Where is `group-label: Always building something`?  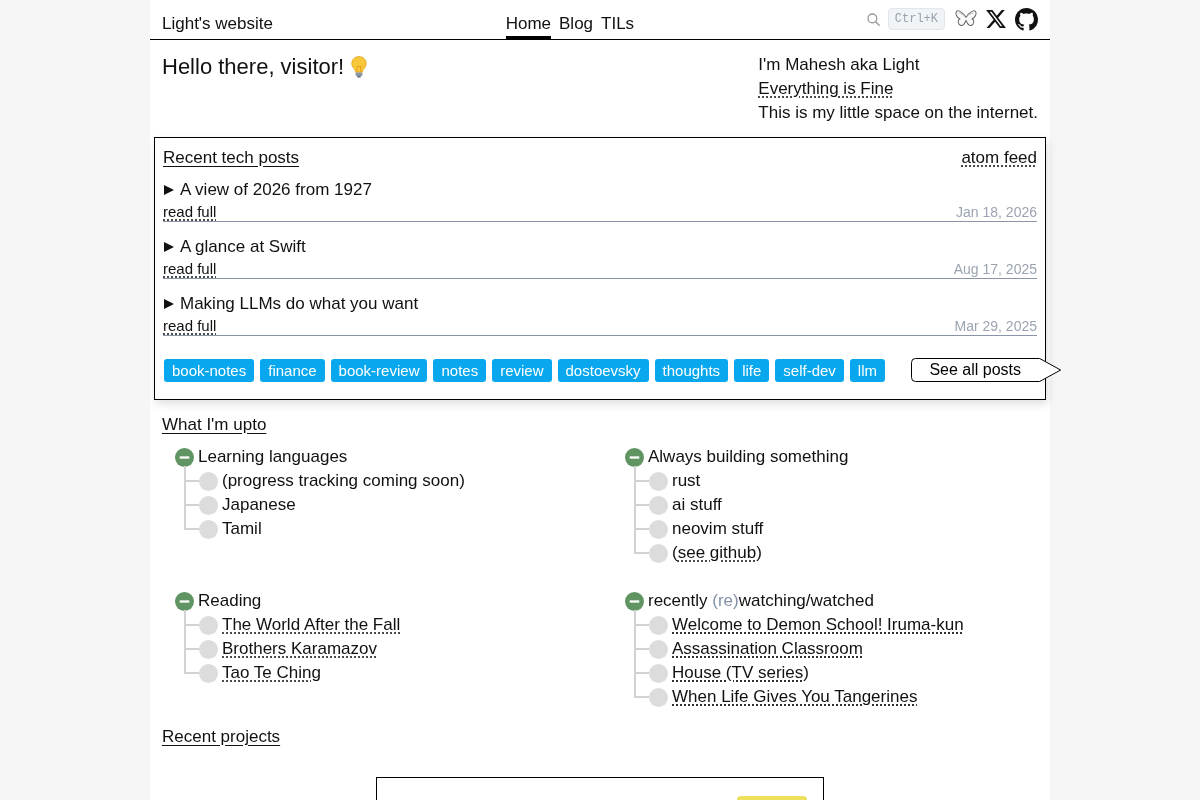
group-label: Always building something is located at coordinates (748, 457).